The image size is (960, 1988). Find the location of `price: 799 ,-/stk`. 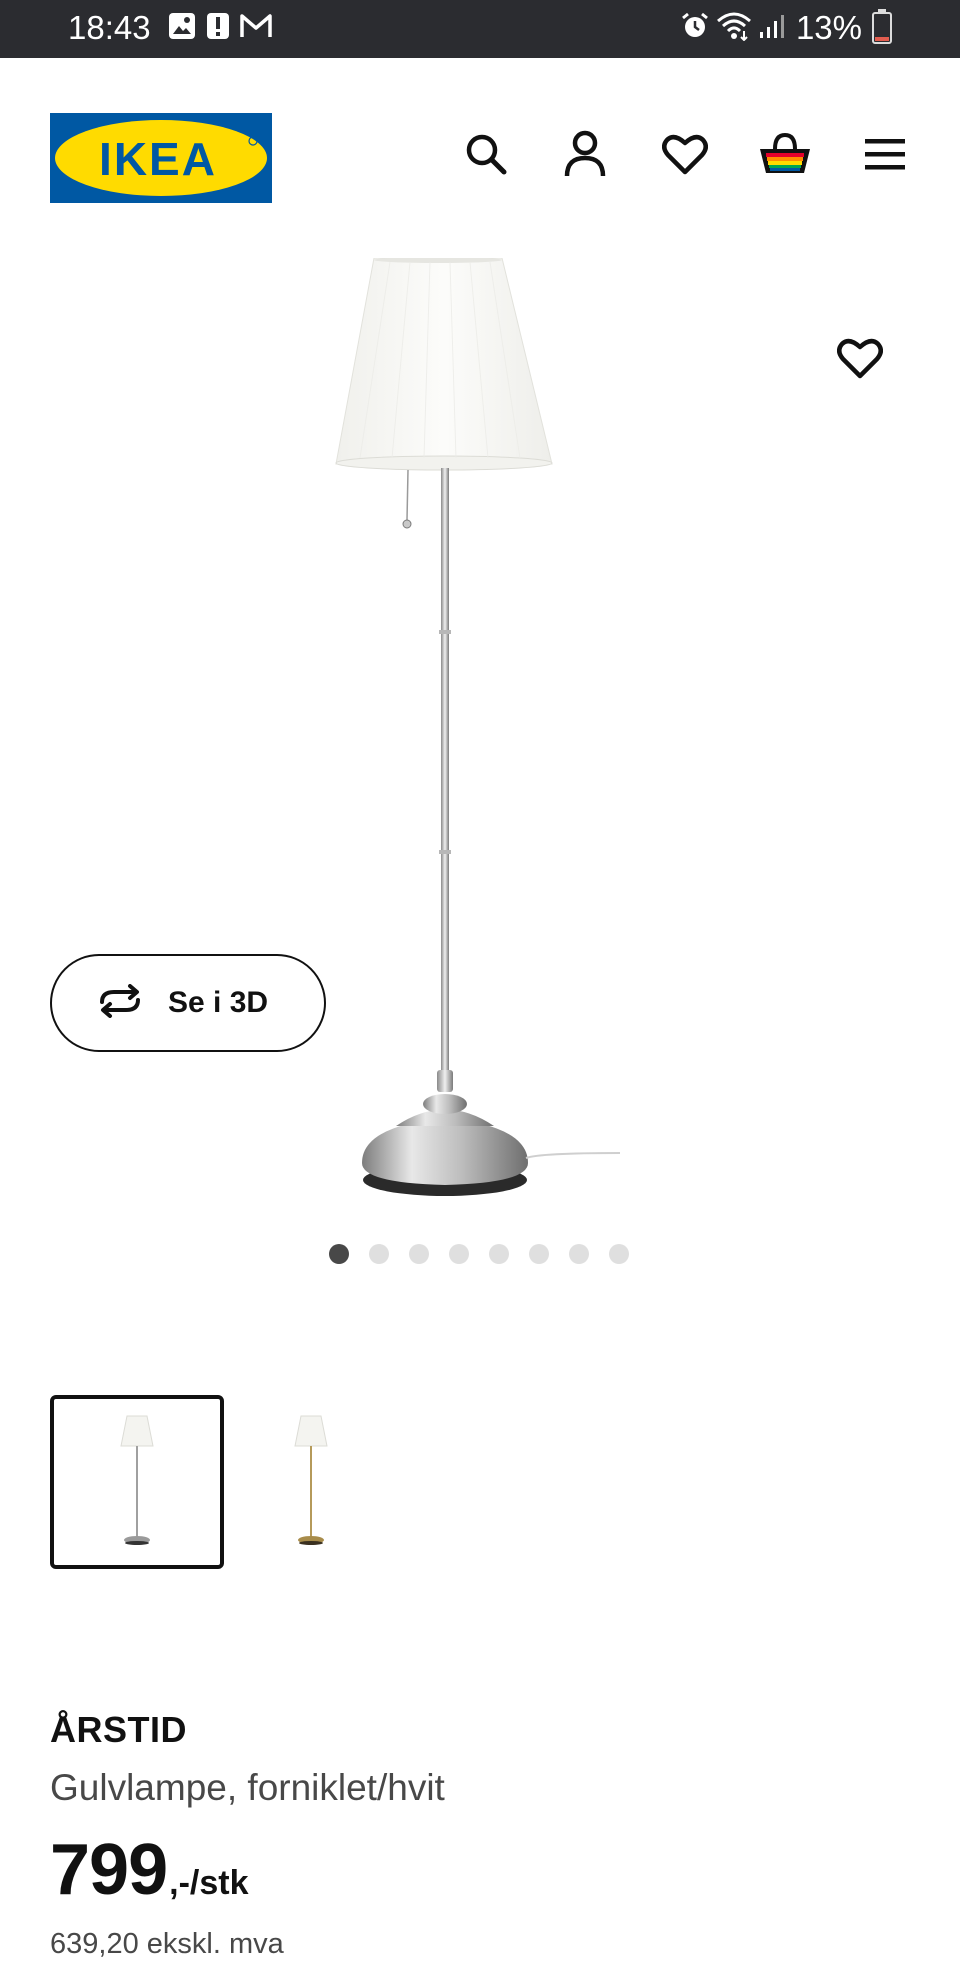

price: 799 ,-/stk is located at coordinates (480, 1870).